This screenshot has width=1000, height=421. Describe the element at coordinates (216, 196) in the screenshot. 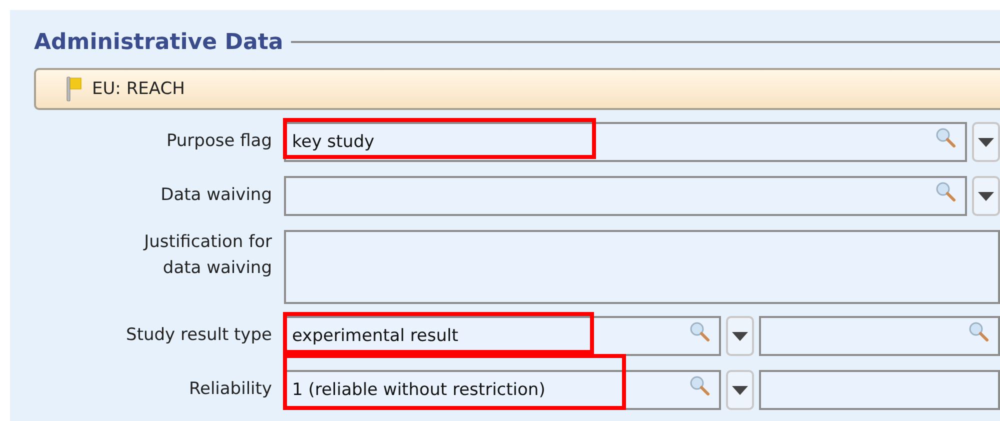

I see `field-label: Data waiving` at that location.